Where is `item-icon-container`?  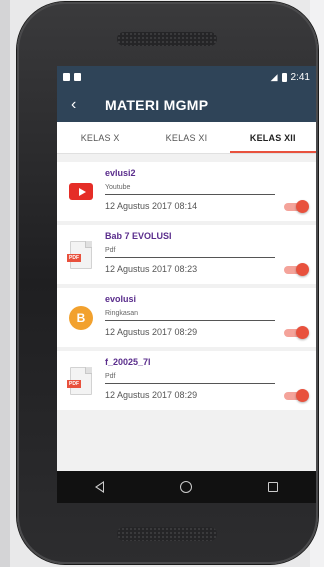 item-icon-container is located at coordinates (81, 191).